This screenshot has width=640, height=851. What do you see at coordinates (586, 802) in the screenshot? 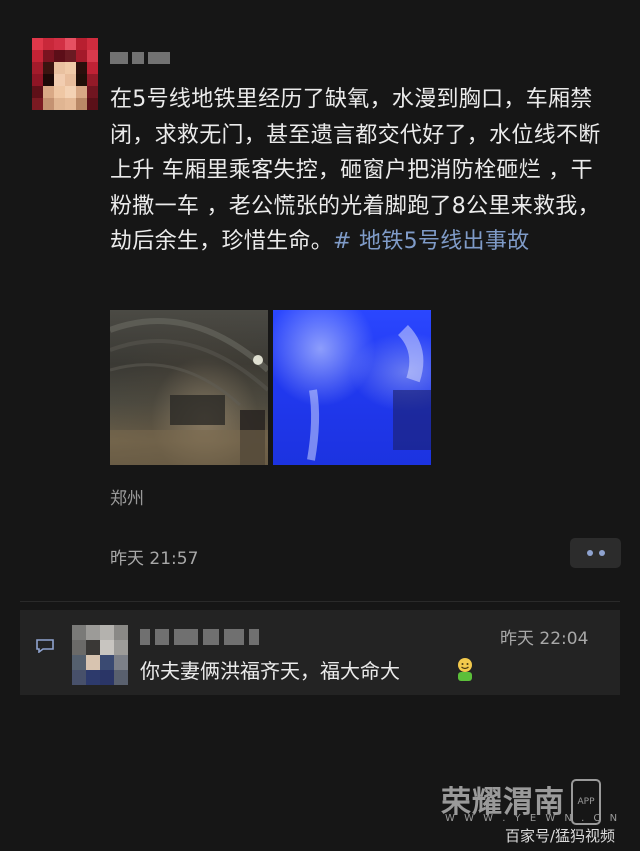
I see `watermark-app-badge: APP` at bounding box center [586, 802].